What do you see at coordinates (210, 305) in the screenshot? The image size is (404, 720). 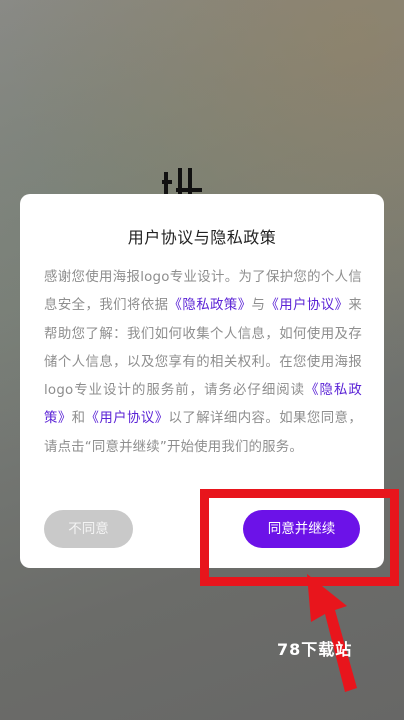 I see `privacy-policy-link: 《隐私政策》` at bounding box center [210, 305].